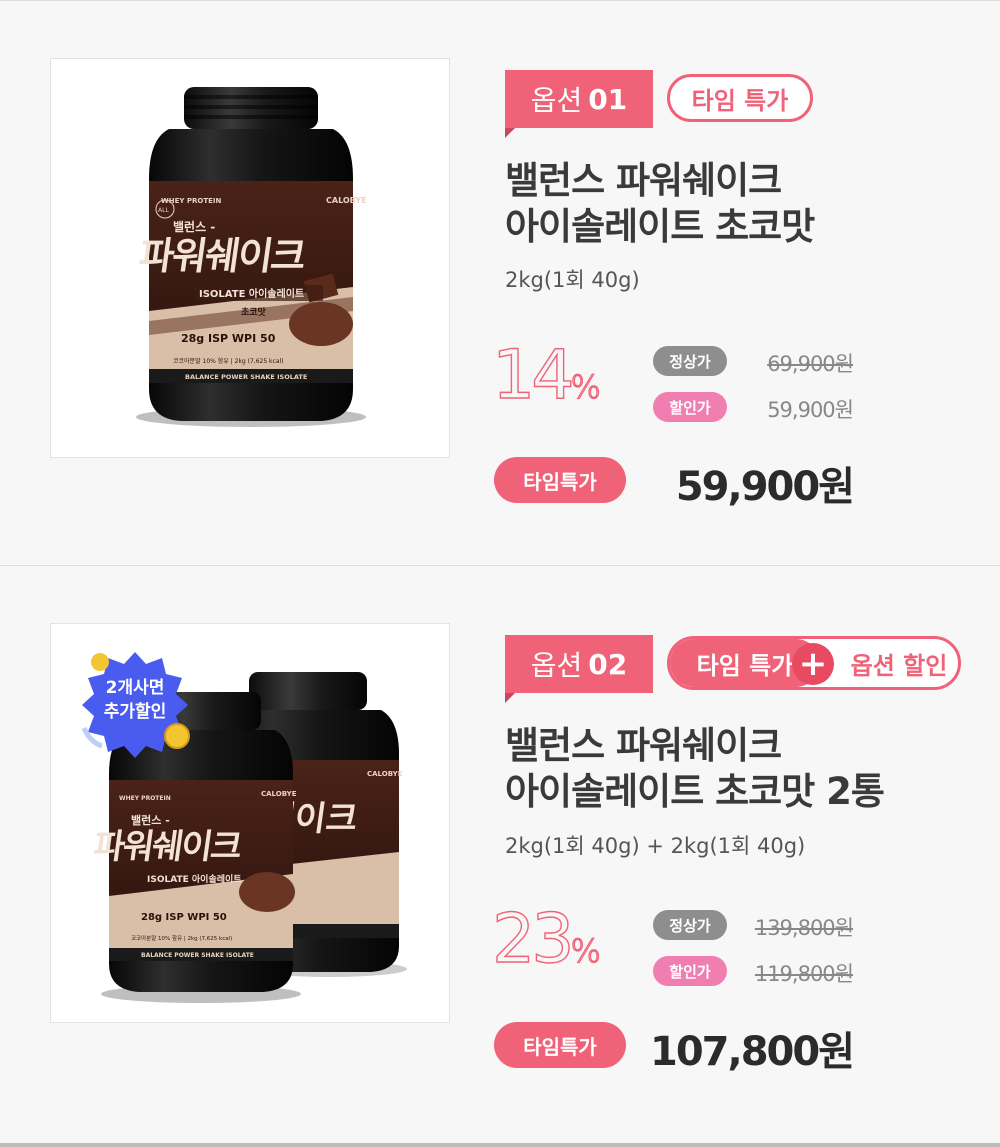  I want to click on svg-text: ALL, so click(163, 210).